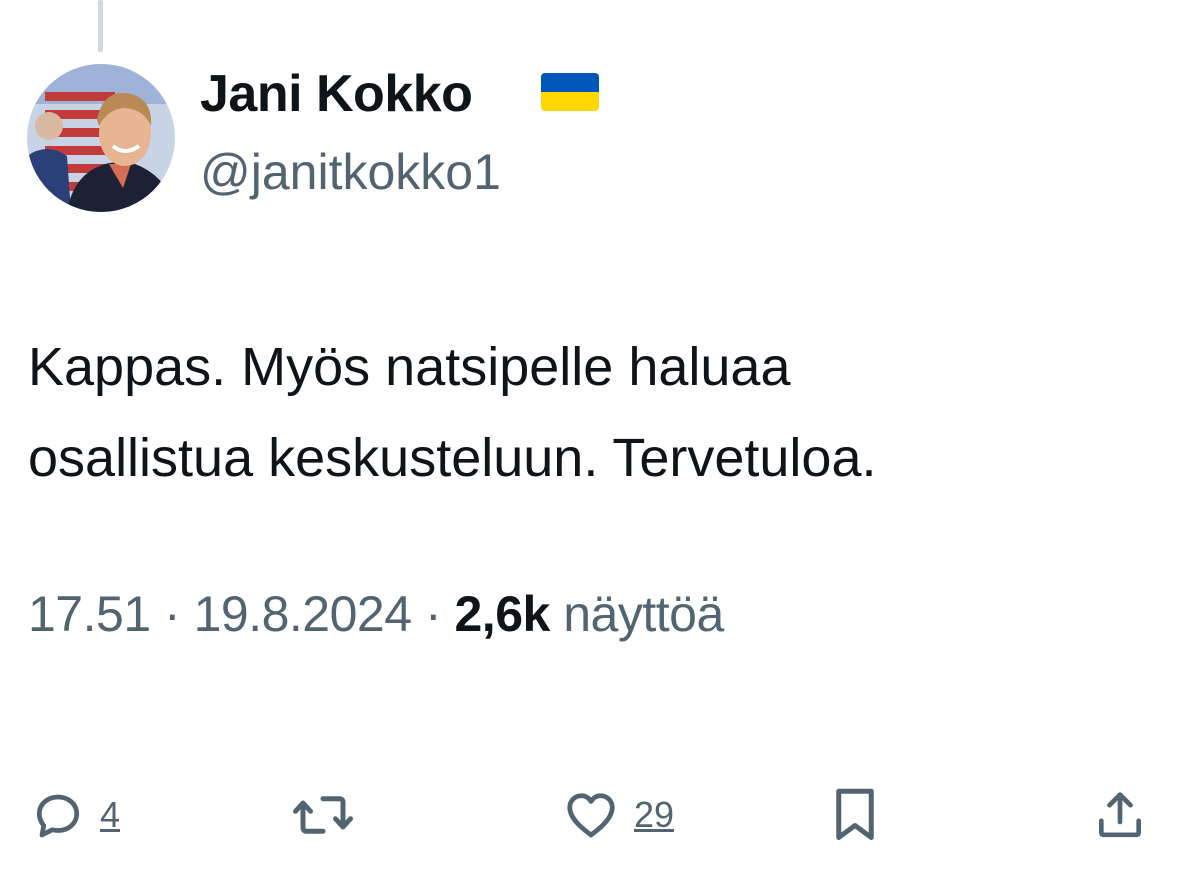 Image resolution: width=1179 pixels, height=895 pixels. What do you see at coordinates (452, 458) in the screenshot?
I see `tweet-text-line: osallistua keskusteluun. Tervetuloa.` at bounding box center [452, 458].